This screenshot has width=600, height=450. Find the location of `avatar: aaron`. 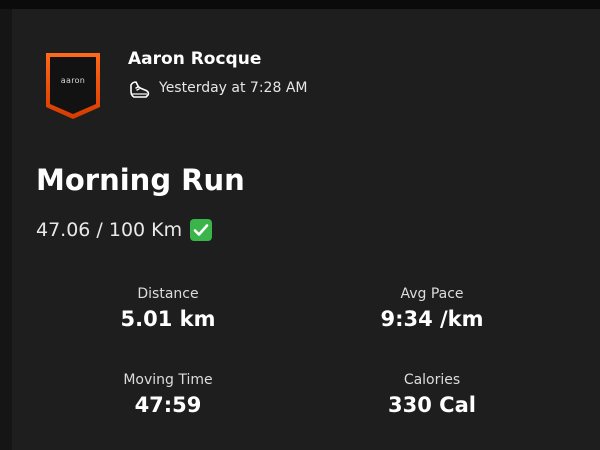

avatar: aaron is located at coordinates (73, 86).